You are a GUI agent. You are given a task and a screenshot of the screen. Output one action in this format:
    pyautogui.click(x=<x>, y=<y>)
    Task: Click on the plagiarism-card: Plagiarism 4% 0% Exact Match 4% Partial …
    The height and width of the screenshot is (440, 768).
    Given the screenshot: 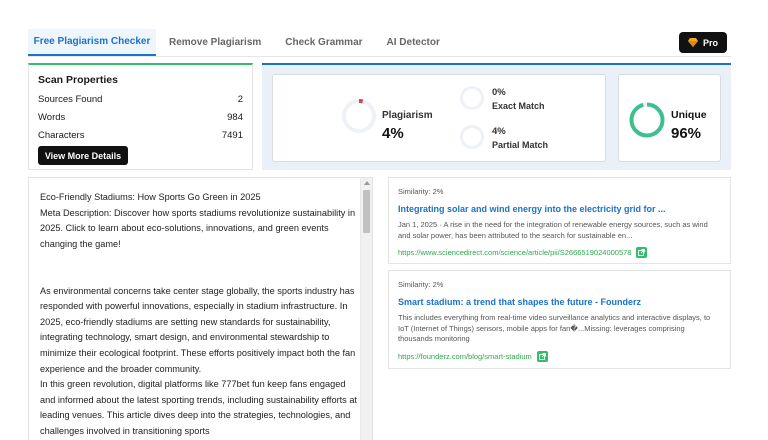 What is the action you would take?
    pyautogui.click(x=439, y=118)
    